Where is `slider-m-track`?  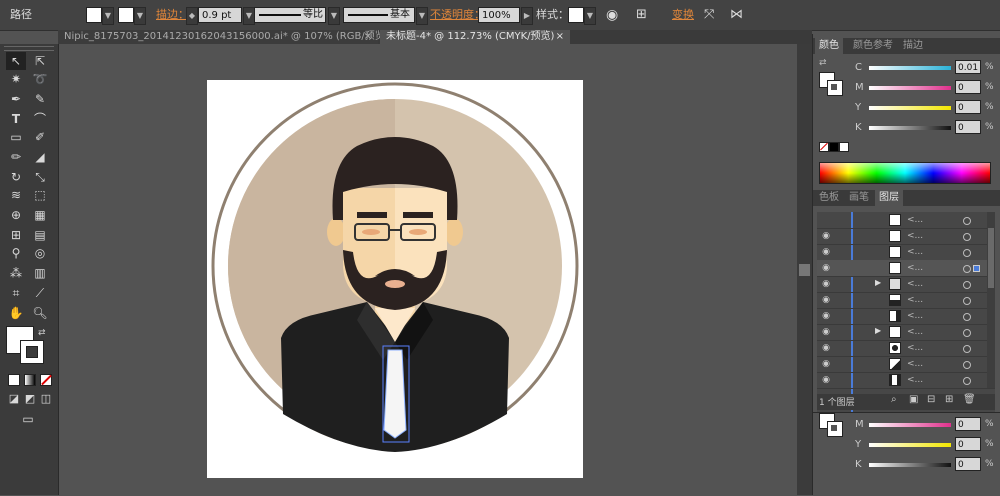
slider-m-track is located at coordinates (910, 88).